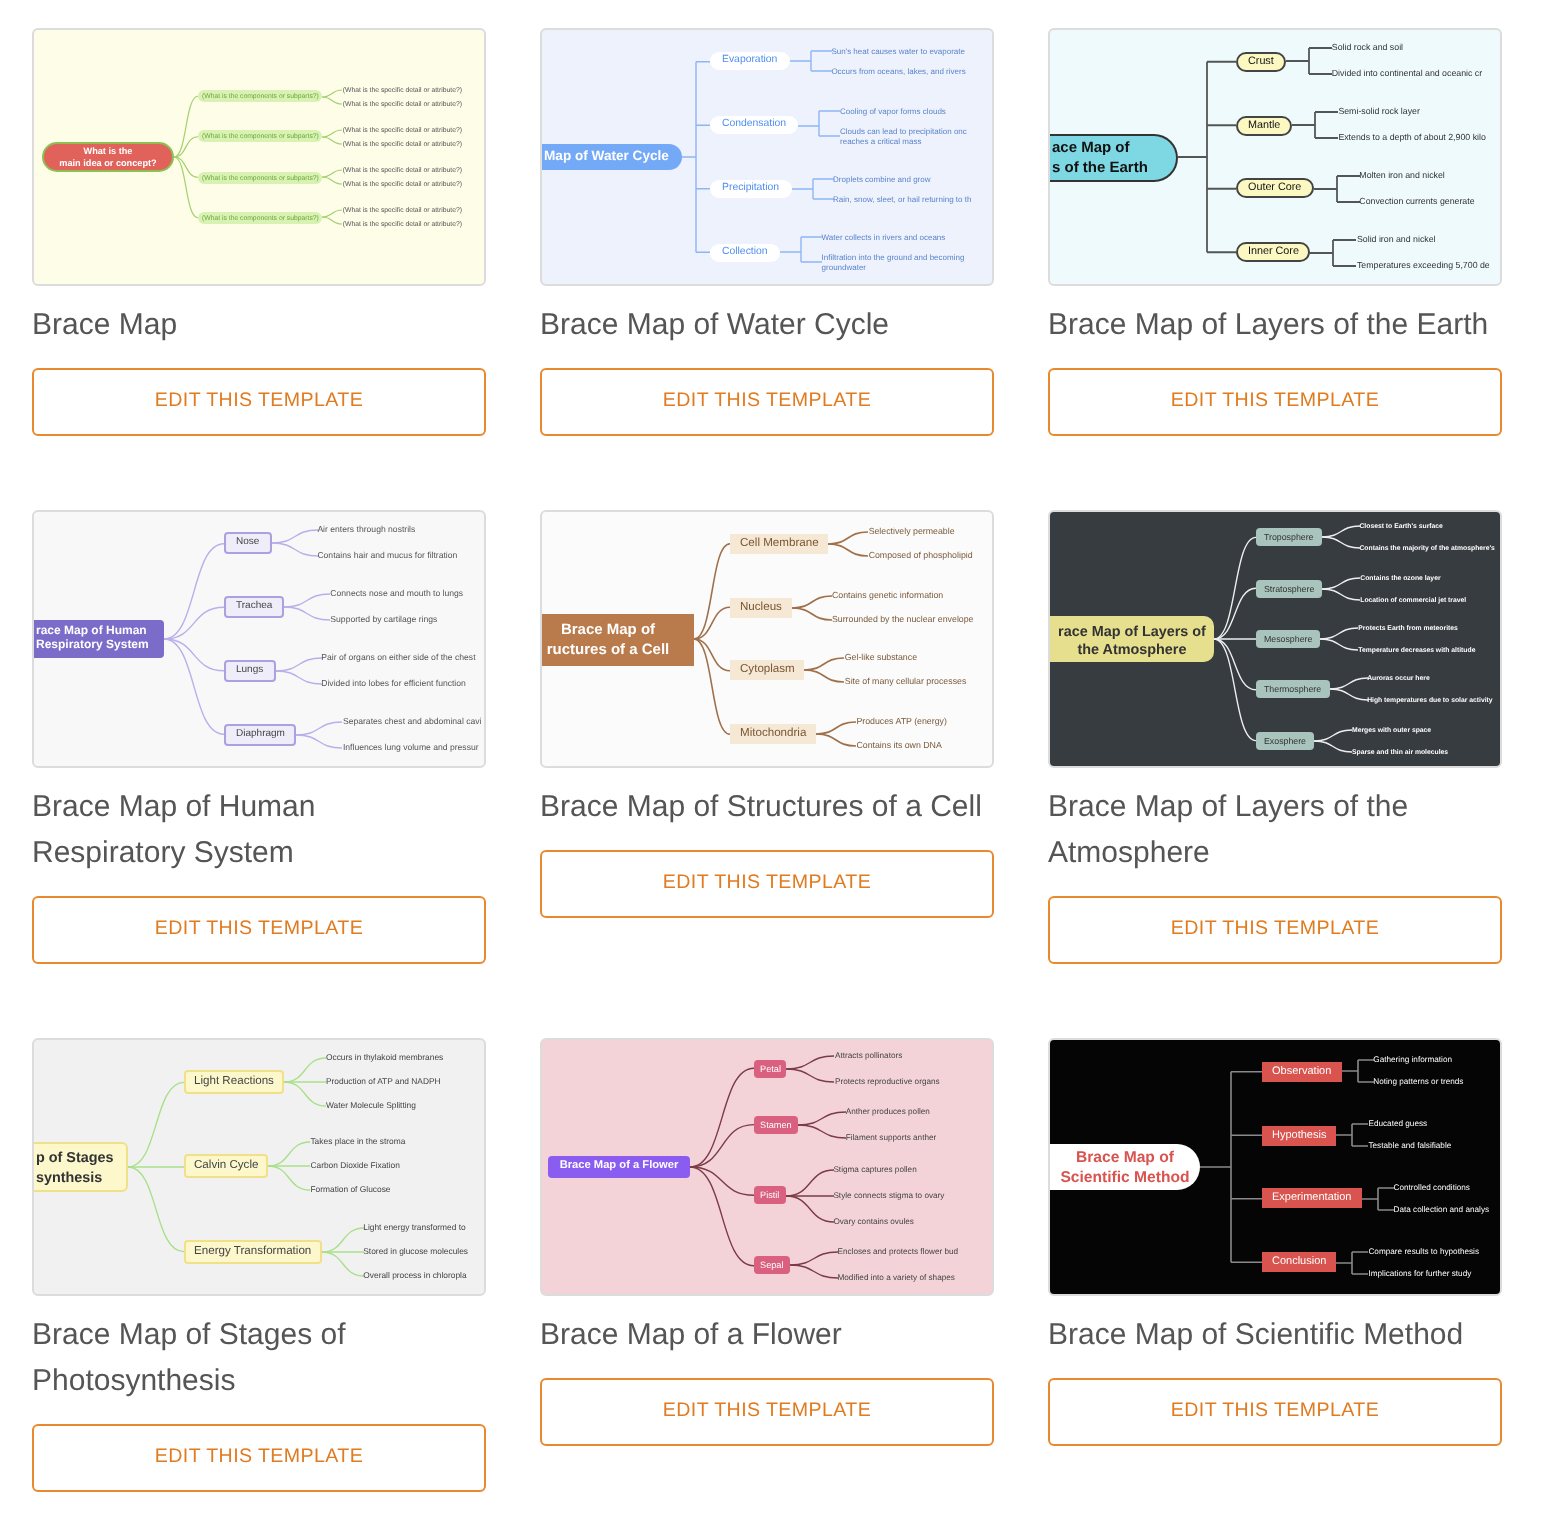  I want to click on template-title: Brace Map of Layers of the Atmosphere, so click(1229, 831).